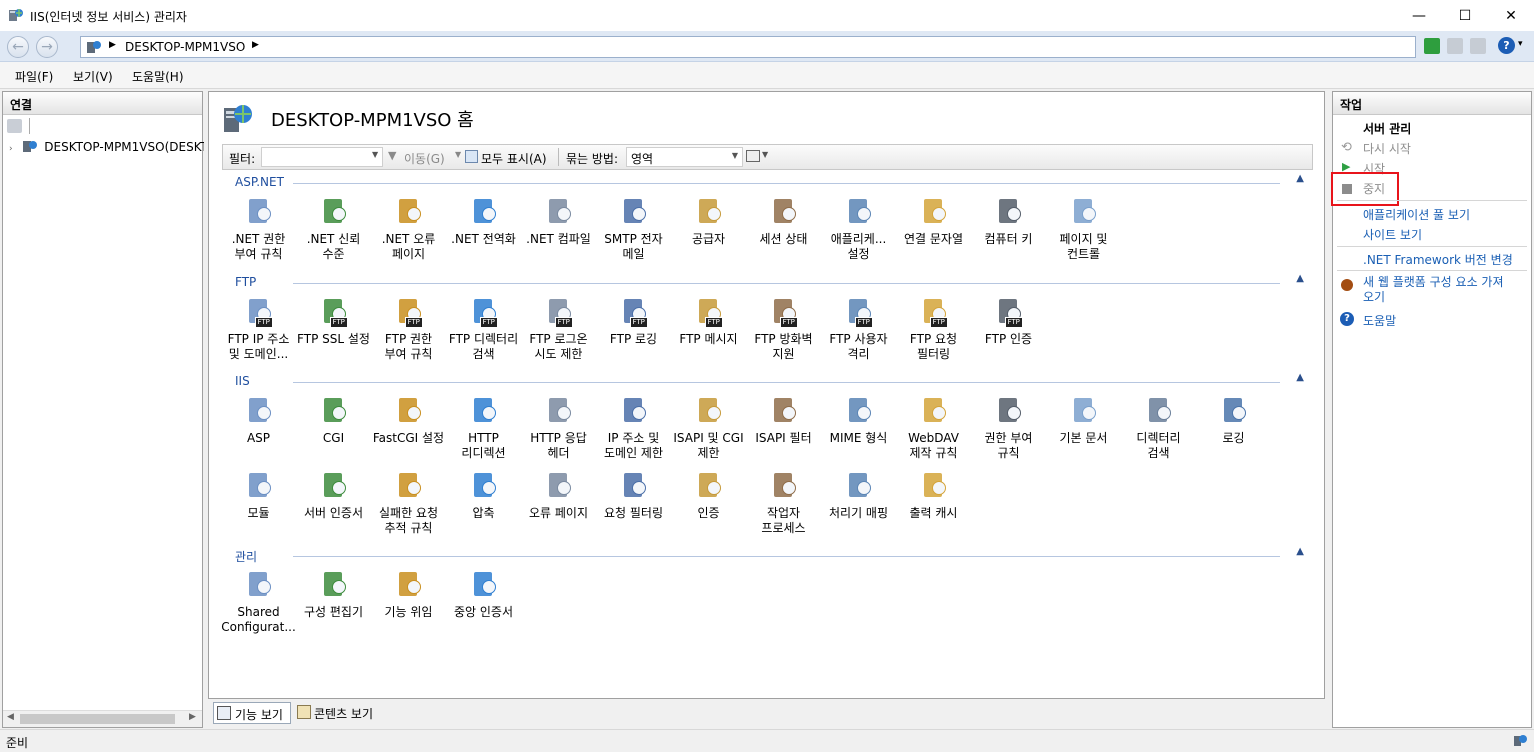  Describe the element at coordinates (333, 594) in the screenshot. I see `feature-item: 구성 편집기` at that location.